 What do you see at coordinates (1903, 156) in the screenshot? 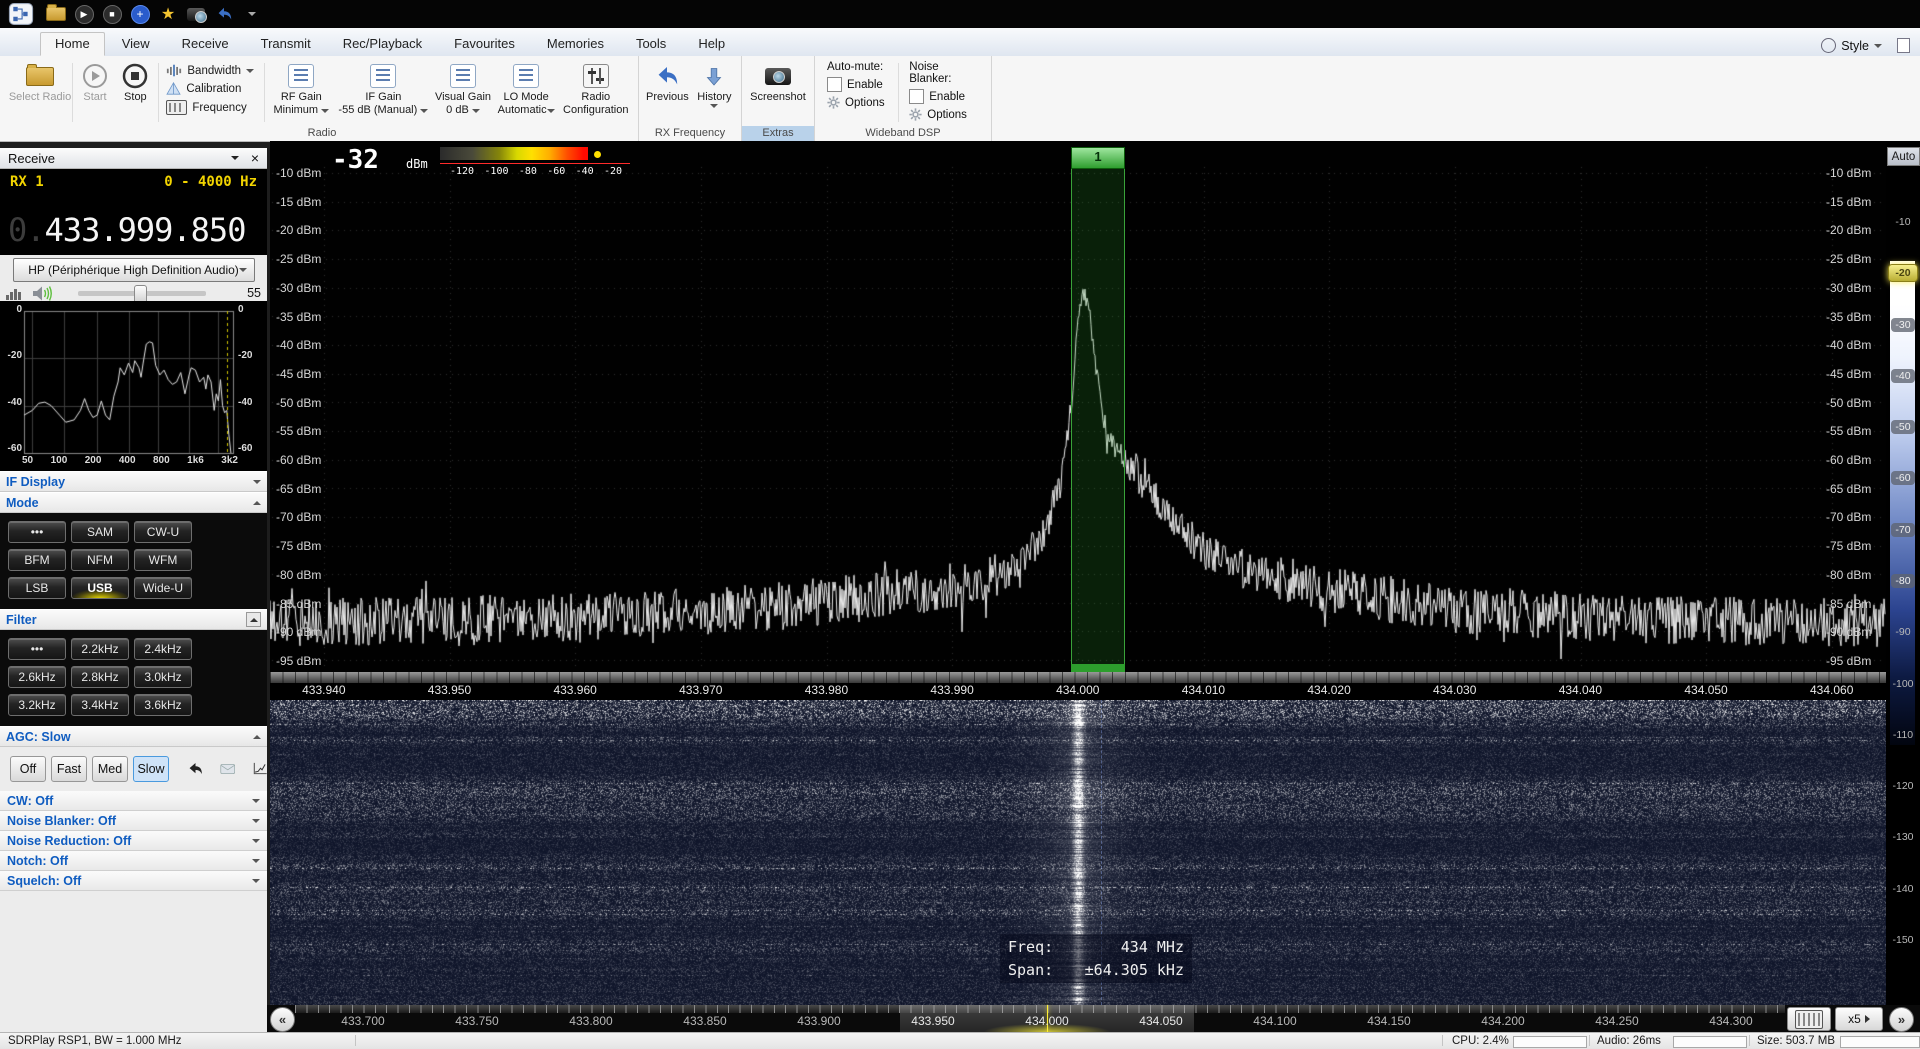
I see `auto-range-button: Auto` at bounding box center [1903, 156].